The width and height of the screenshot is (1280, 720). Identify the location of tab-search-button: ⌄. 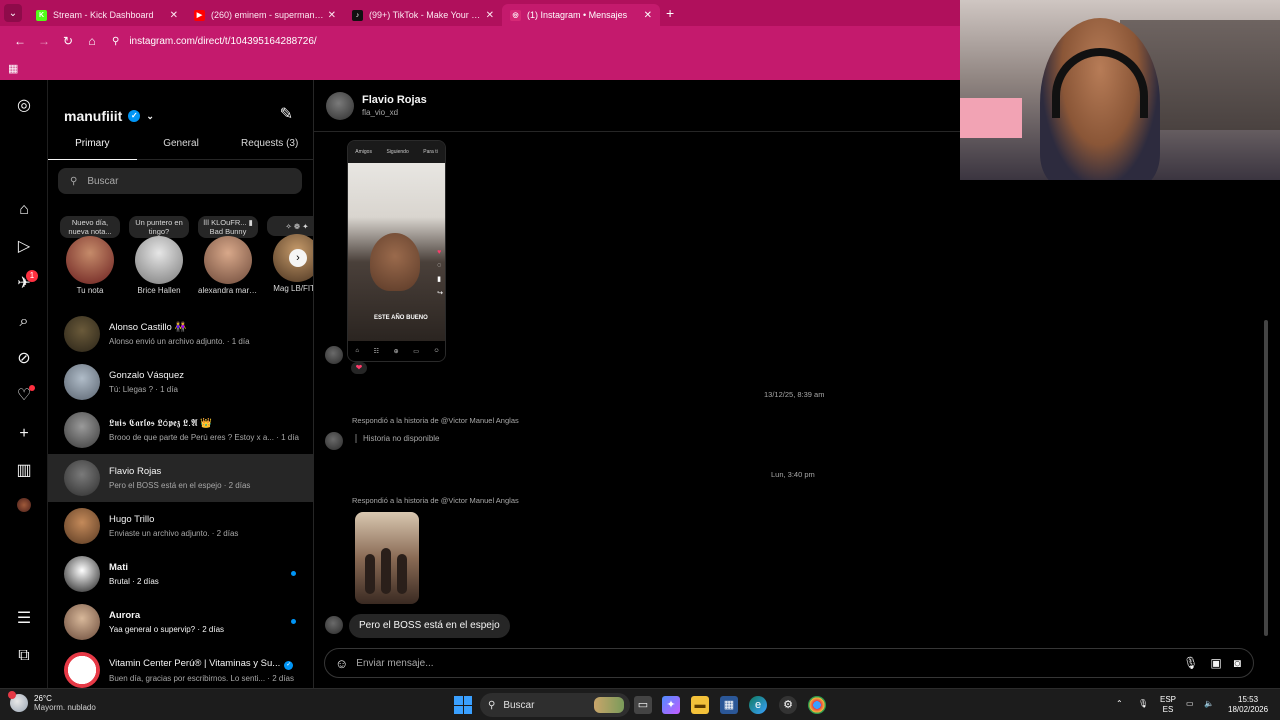
(13, 13).